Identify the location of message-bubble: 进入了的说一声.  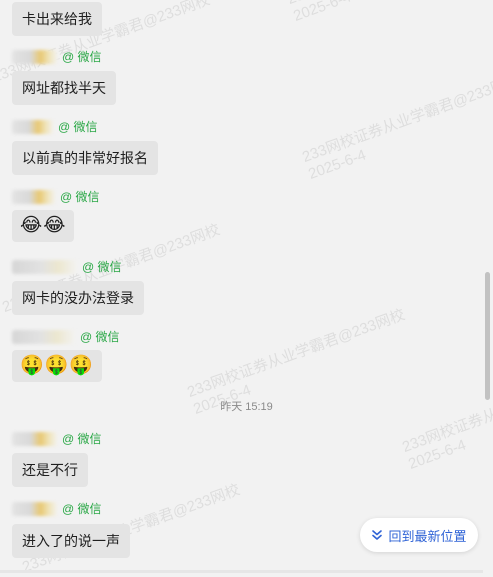
(71, 541).